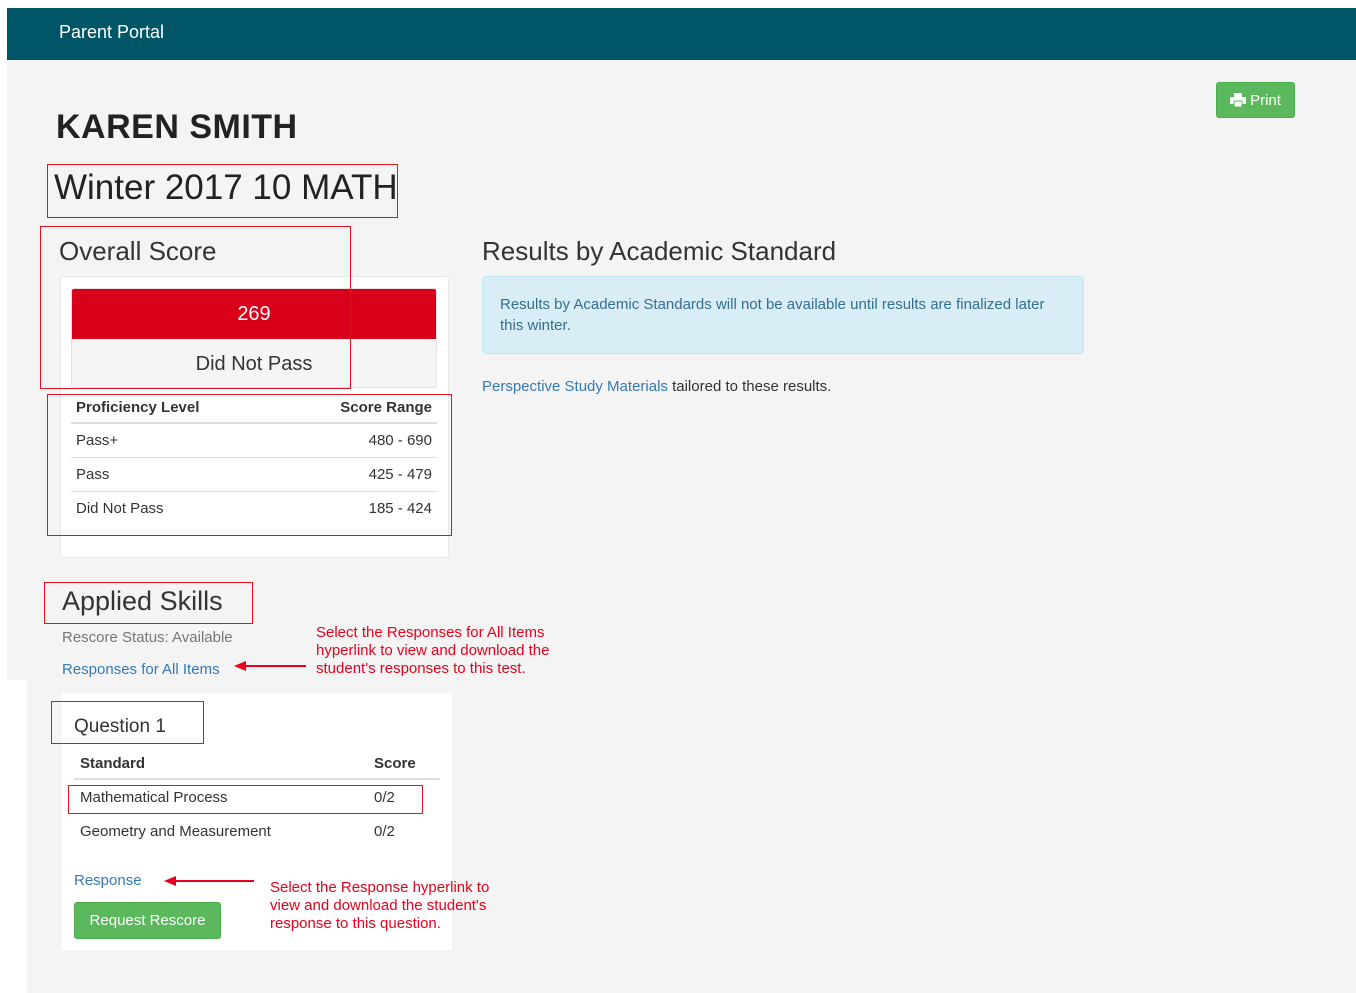  I want to click on print-label: Print, so click(1265, 100).